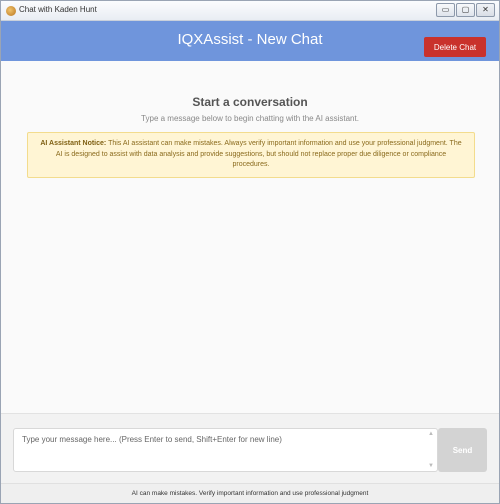 This screenshot has height=504, width=500. I want to click on input-scrollbar: ▲ ▼, so click(431, 450).